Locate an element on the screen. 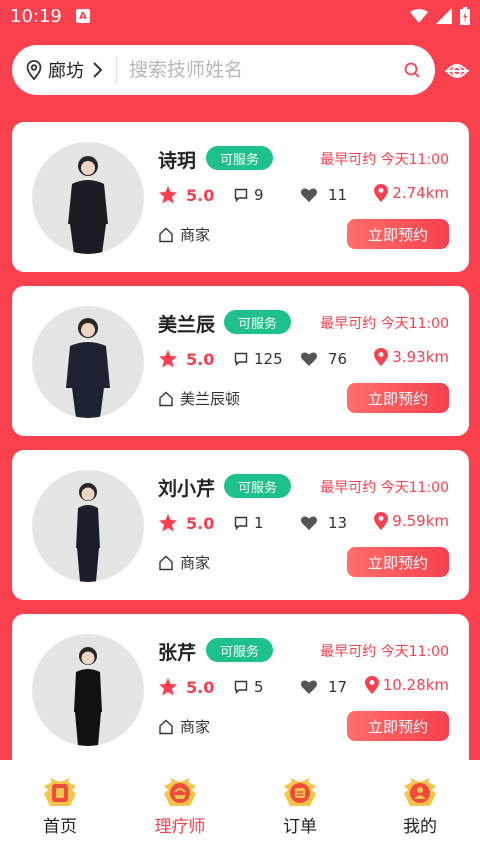  distance: 9.59km is located at coordinates (411, 521).